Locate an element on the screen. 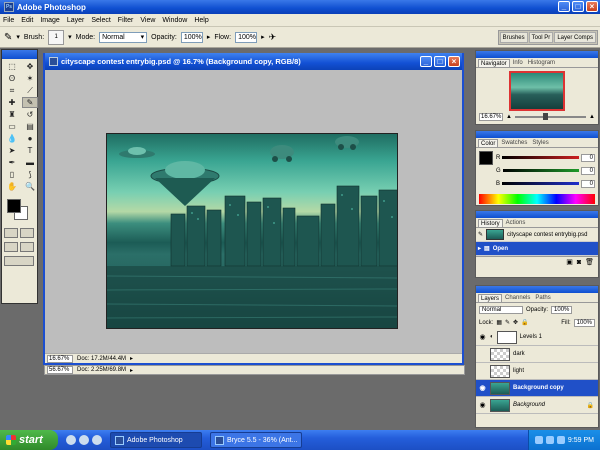  eyedropper-tool-icon: ⟆ is located at coordinates (30, 174).